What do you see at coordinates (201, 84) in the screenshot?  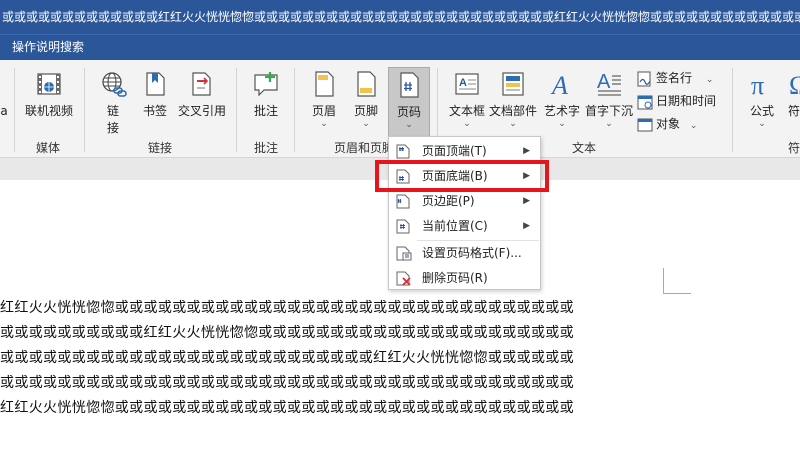 I see `cross-reference-icon` at bounding box center [201, 84].